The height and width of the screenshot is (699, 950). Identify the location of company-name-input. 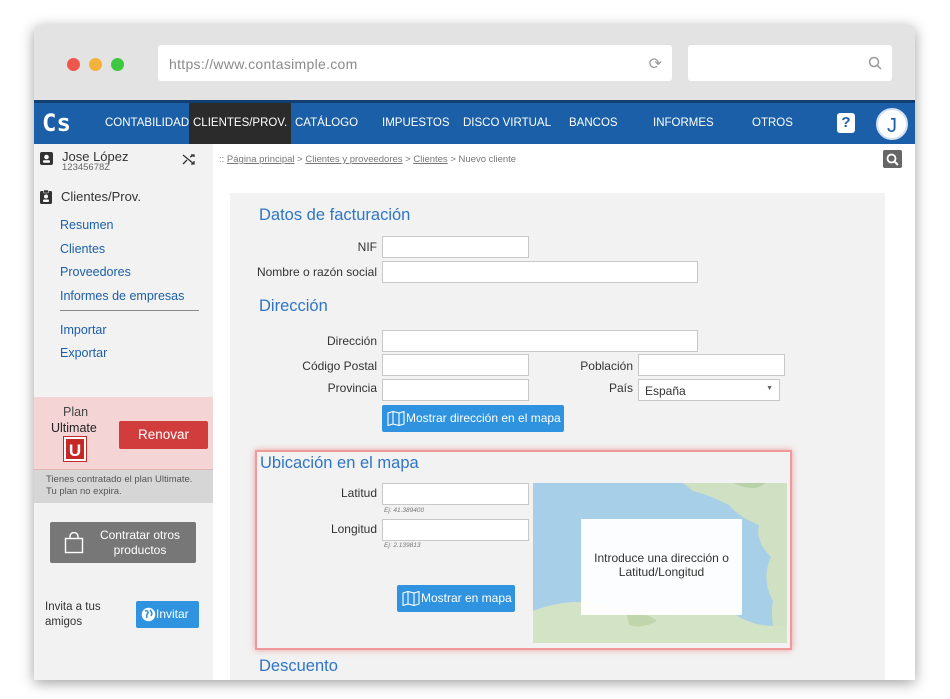
(540, 272).